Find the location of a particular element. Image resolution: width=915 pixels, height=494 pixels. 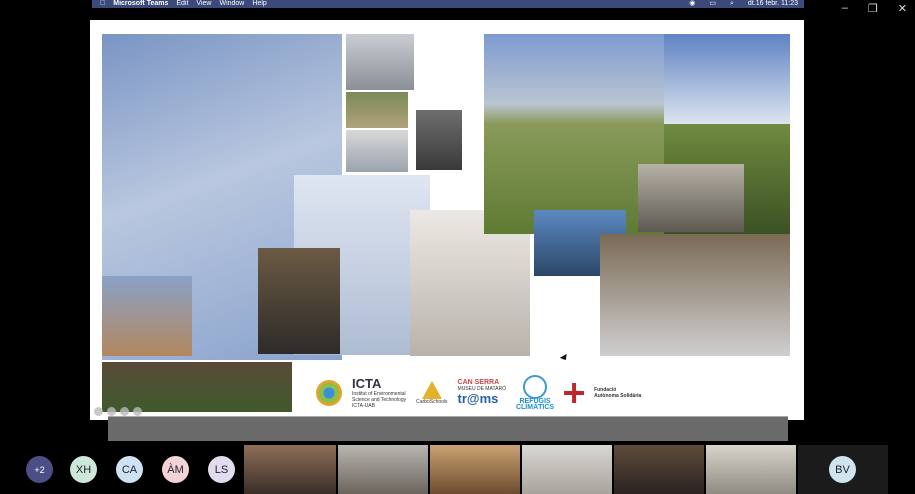

horizontal-scrollbar is located at coordinates (448, 428).